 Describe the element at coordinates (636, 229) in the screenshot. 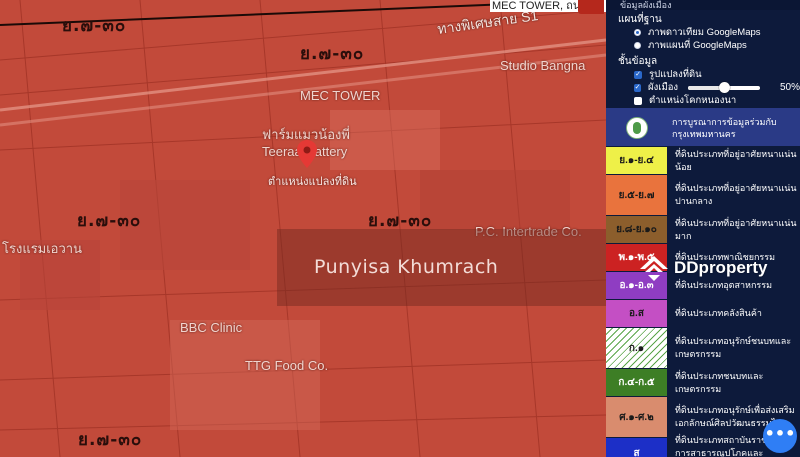

I see `legend-swatch: ย.๘-ย.๑๐` at that location.